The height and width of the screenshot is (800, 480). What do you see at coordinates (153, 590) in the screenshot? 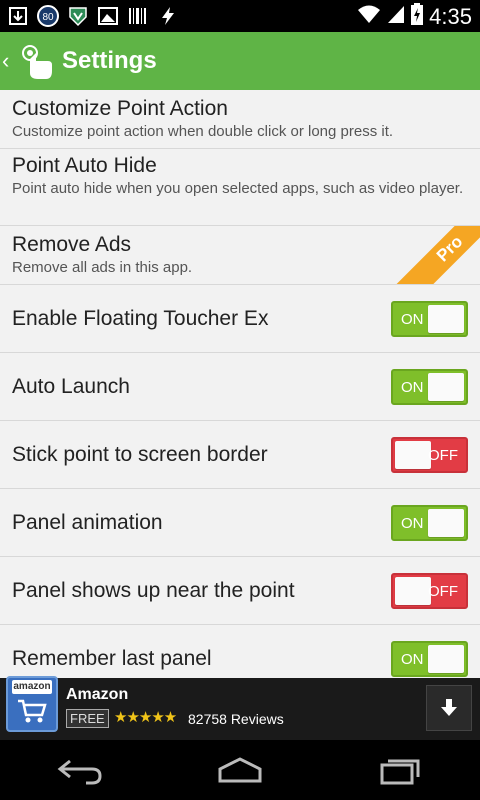
I see `setting-title: Panel shows up near the point` at bounding box center [153, 590].